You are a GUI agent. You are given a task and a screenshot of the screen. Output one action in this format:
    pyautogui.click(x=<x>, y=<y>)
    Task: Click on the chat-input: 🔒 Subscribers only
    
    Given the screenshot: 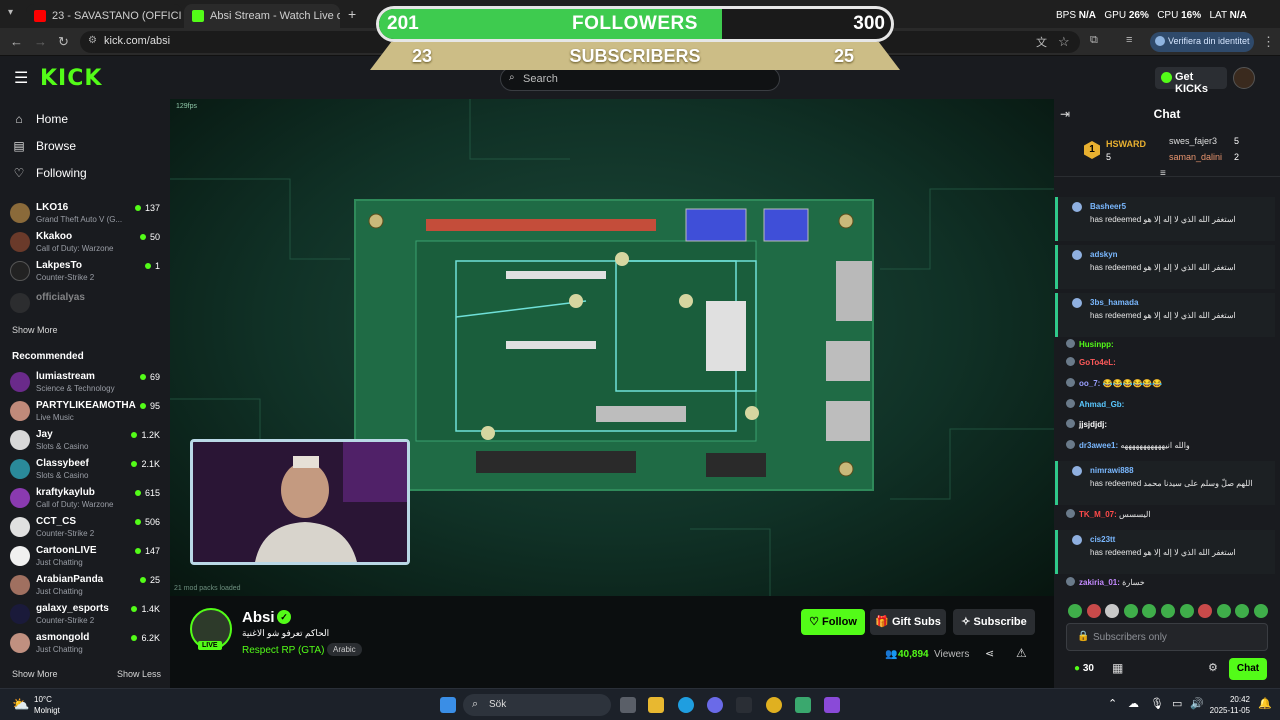 What is the action you would take?
    pyautogui.click(x=1167, y=637)
    